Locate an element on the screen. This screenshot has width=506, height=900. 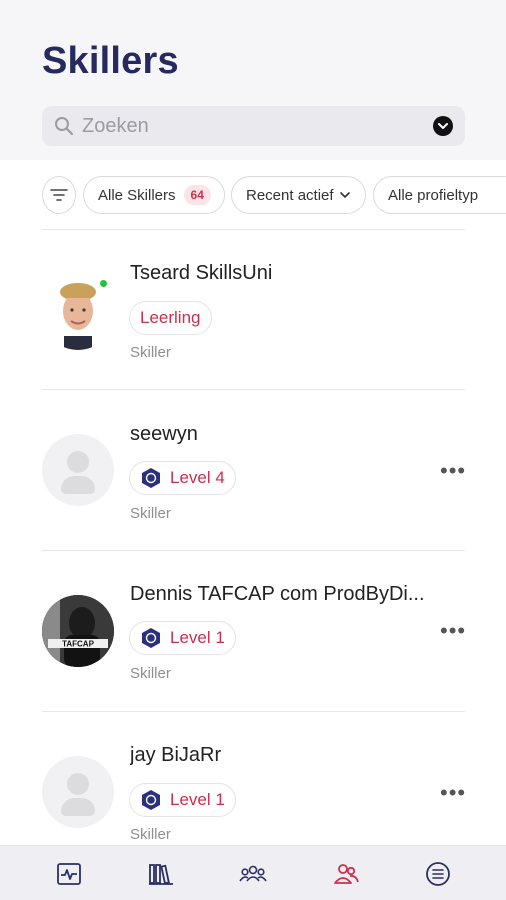
search-input is located at coordinates (252, 126).